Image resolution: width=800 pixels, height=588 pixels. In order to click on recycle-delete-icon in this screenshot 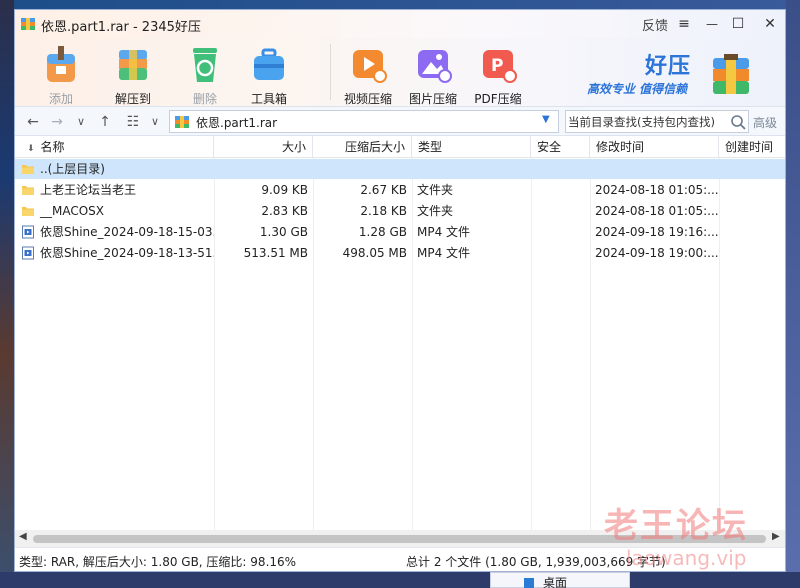, I will do `click(205, 65)`.